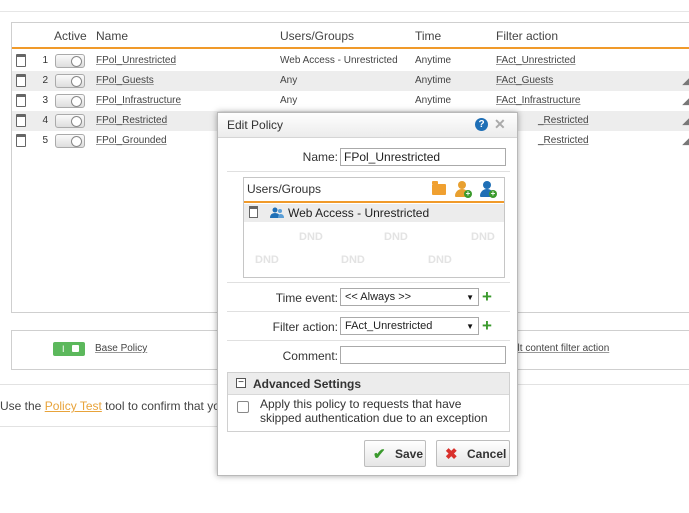 The height and width of the screenshot is (513, 689). Describe the element at coordinates (535, 60) in the screenshot. I see `filter-action-link: FAct_Unrestricted` at that location.